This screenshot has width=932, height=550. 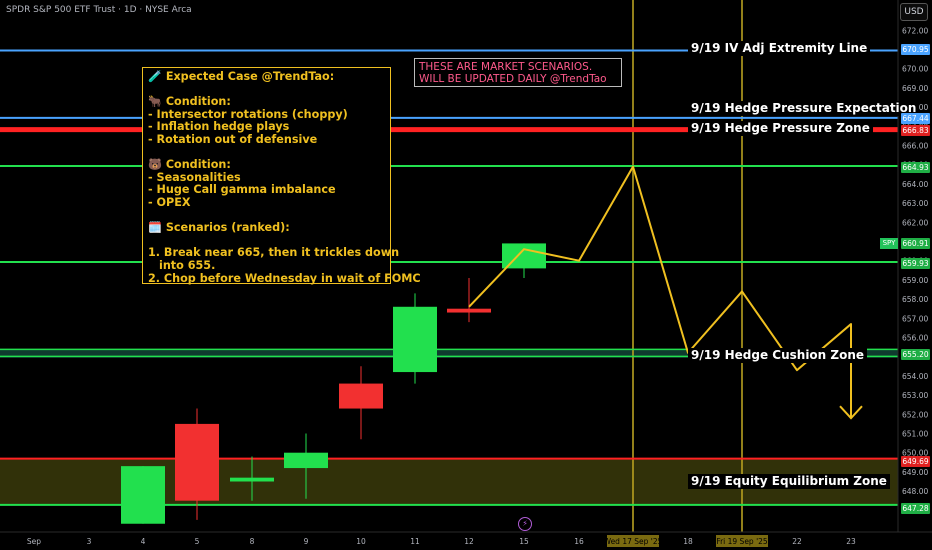 What do you see at coordinates (915, 280) in the screenshot?
I see `y-tick-label: 659.00` at bounding box center [915, 280].